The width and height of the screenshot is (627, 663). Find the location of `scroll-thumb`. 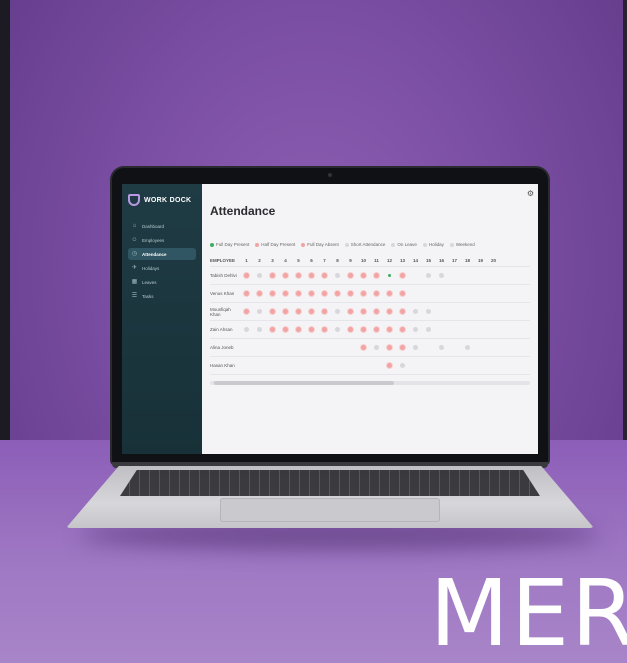

scroll-thumb is located at coordinates (304, 383).